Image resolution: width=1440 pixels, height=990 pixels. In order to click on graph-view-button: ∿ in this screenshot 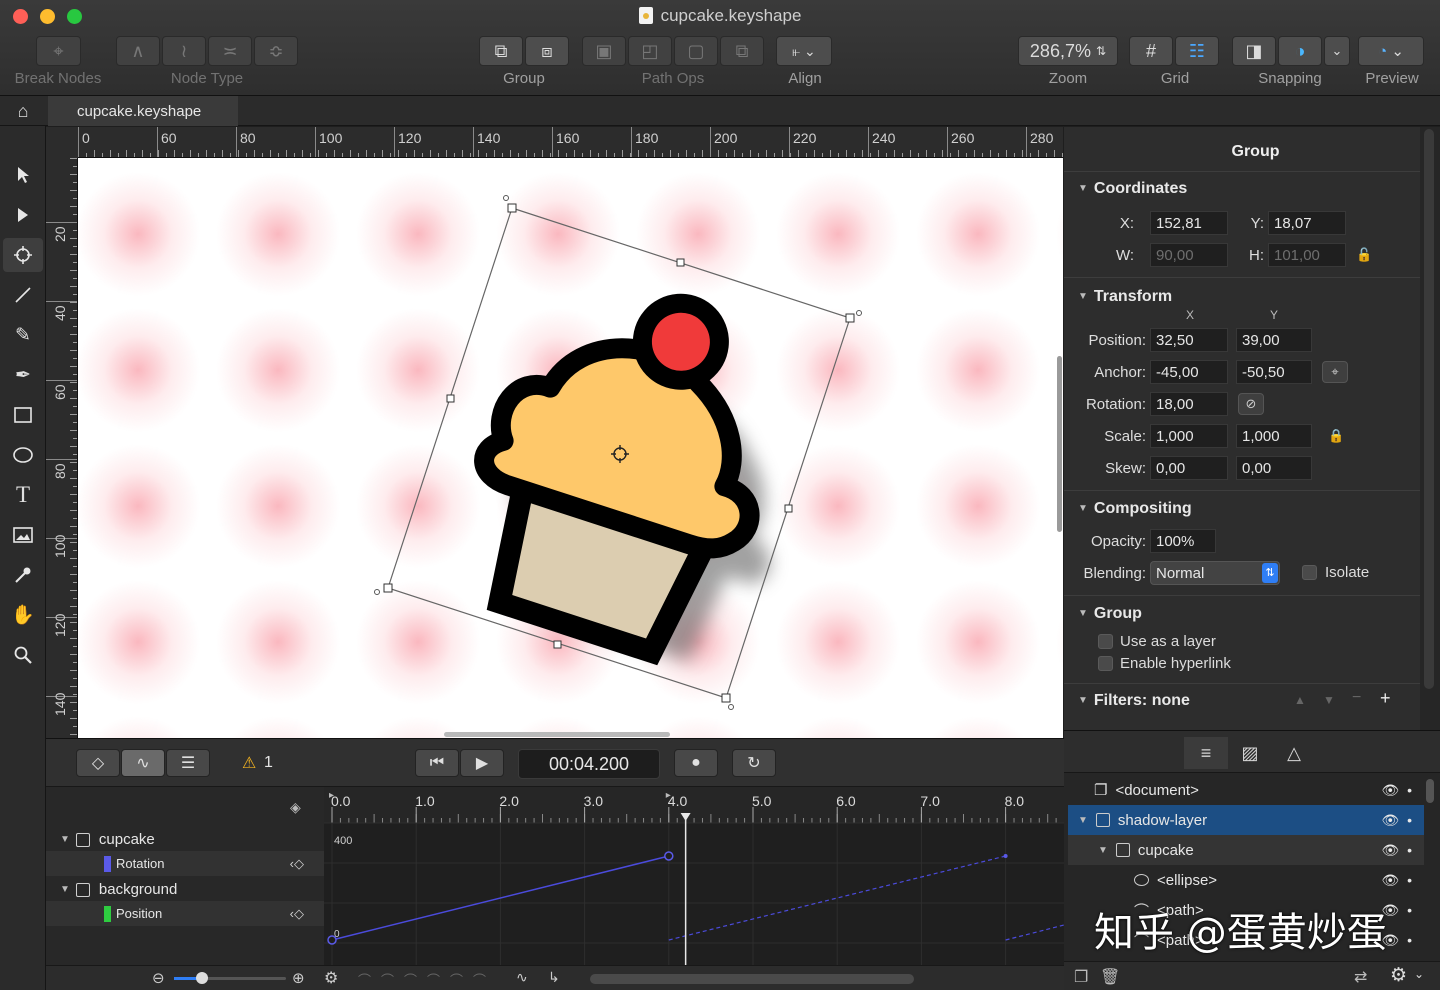, I will do `click(143, 763)`.